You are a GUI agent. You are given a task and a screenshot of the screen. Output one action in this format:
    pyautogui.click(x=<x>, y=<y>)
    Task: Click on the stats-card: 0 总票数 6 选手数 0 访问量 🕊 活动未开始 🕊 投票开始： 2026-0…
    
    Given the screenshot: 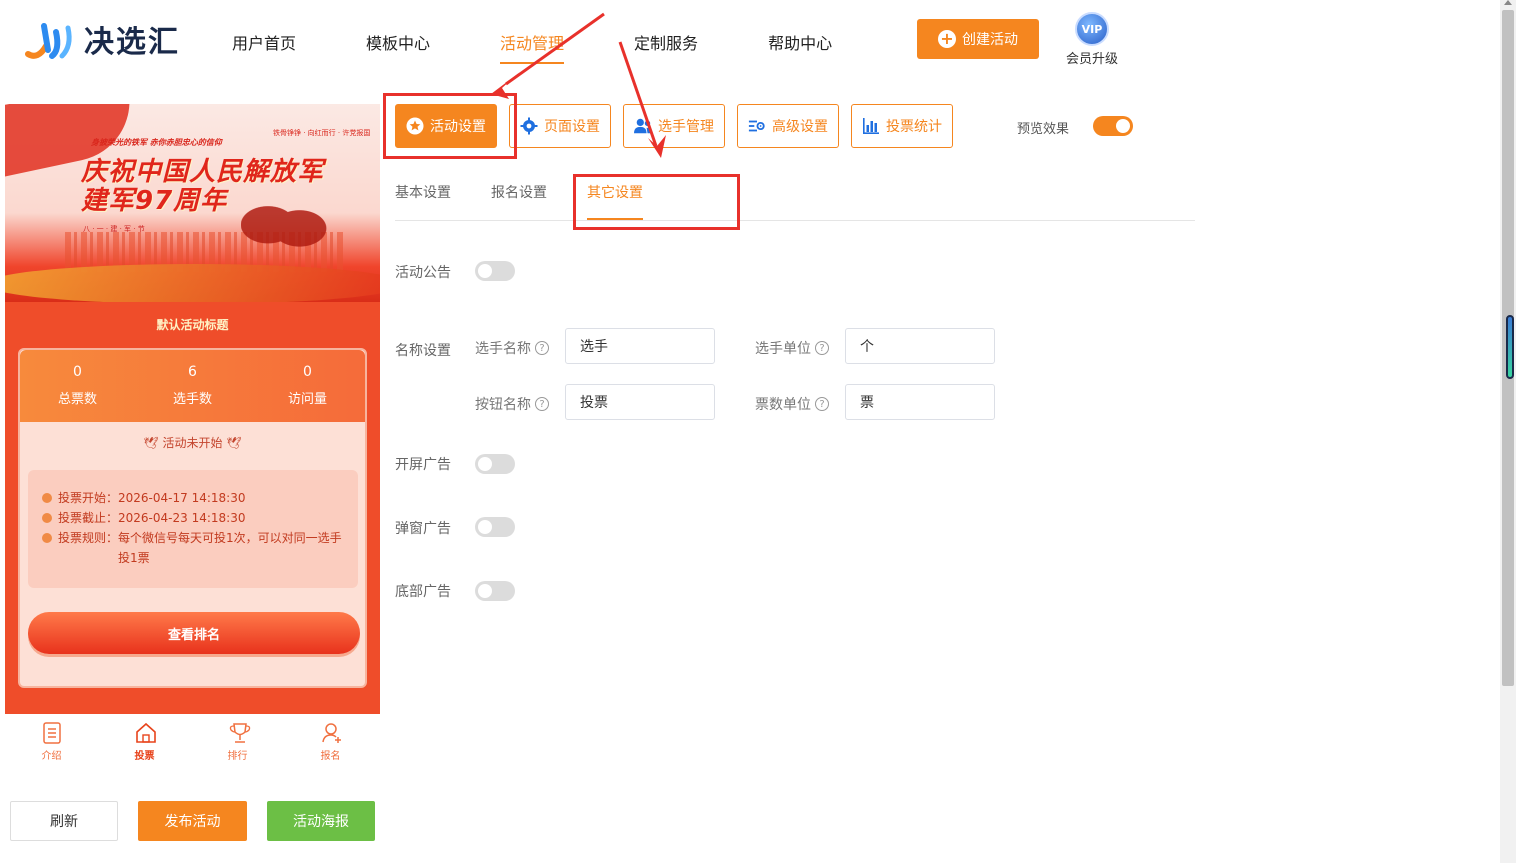 What is the action you would take?
    pyautogui.click(x=192, y=518)
    